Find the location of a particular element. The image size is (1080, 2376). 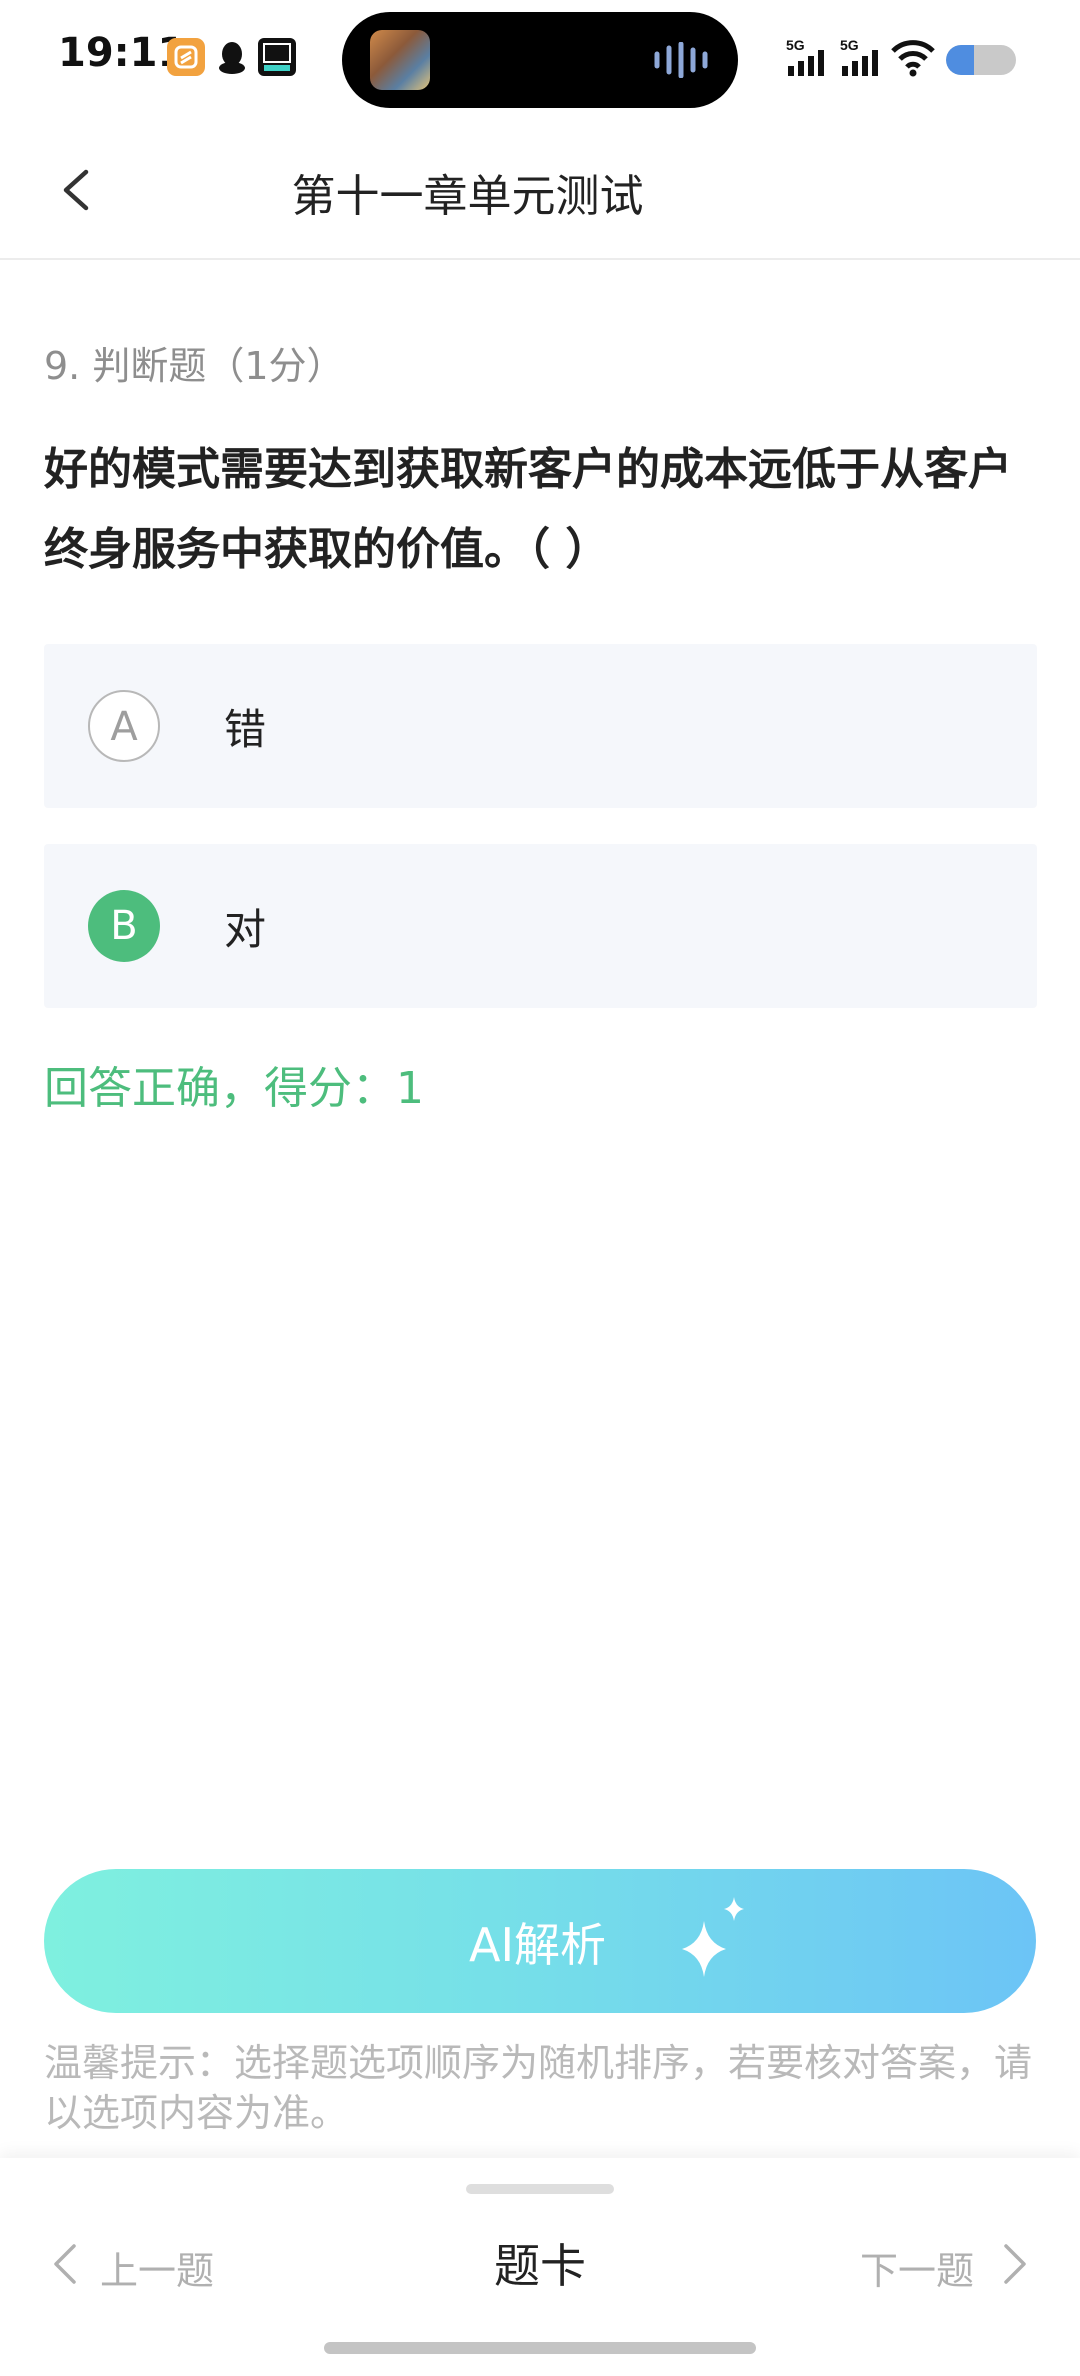

battery-level is located at coordinates (960, 60).